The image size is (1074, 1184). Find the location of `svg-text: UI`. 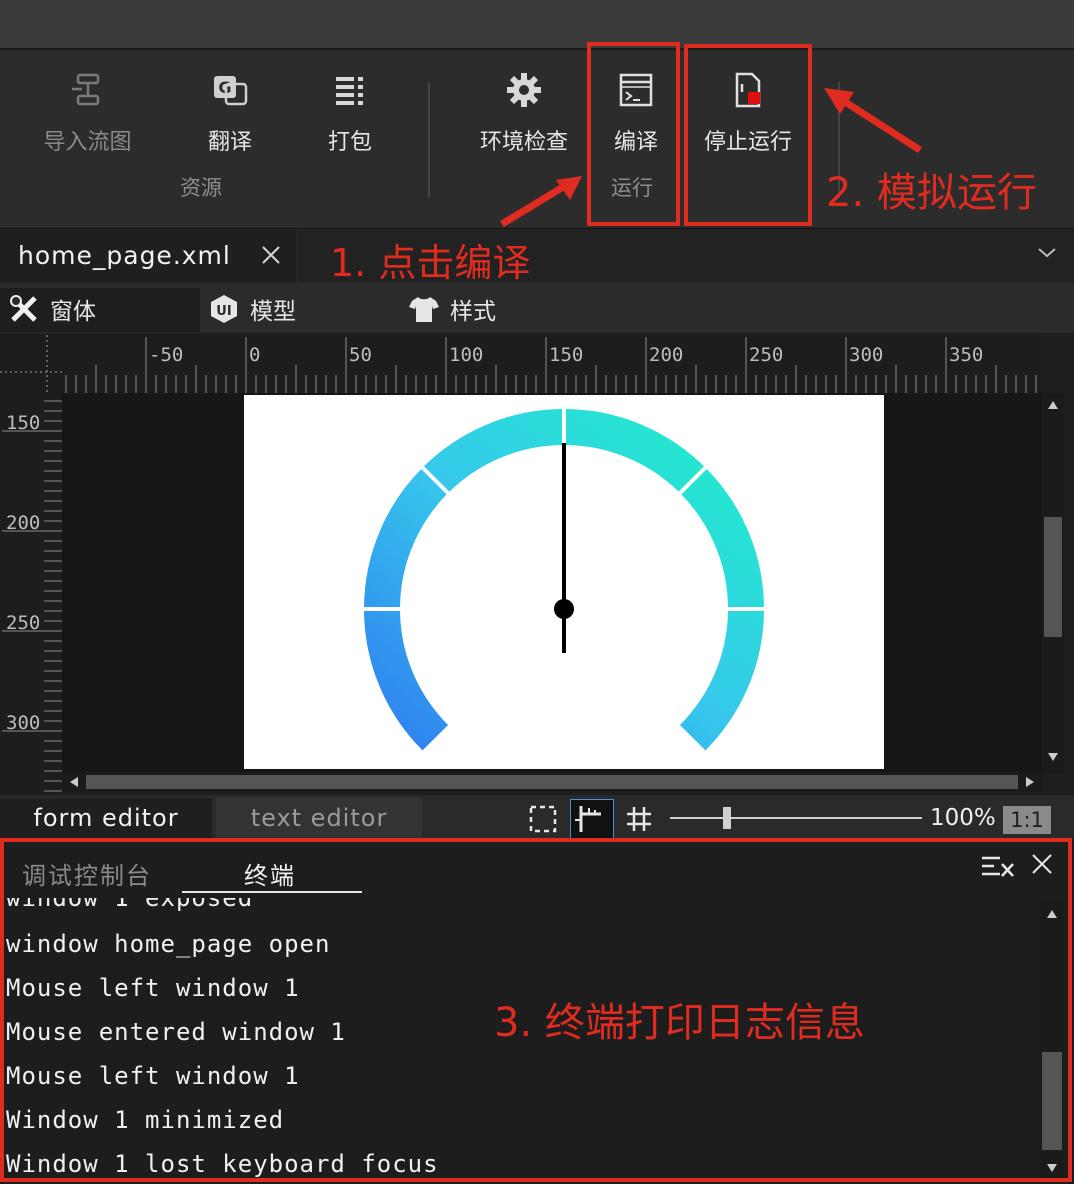

svg-text: UI is located at coordinates (223, 311).